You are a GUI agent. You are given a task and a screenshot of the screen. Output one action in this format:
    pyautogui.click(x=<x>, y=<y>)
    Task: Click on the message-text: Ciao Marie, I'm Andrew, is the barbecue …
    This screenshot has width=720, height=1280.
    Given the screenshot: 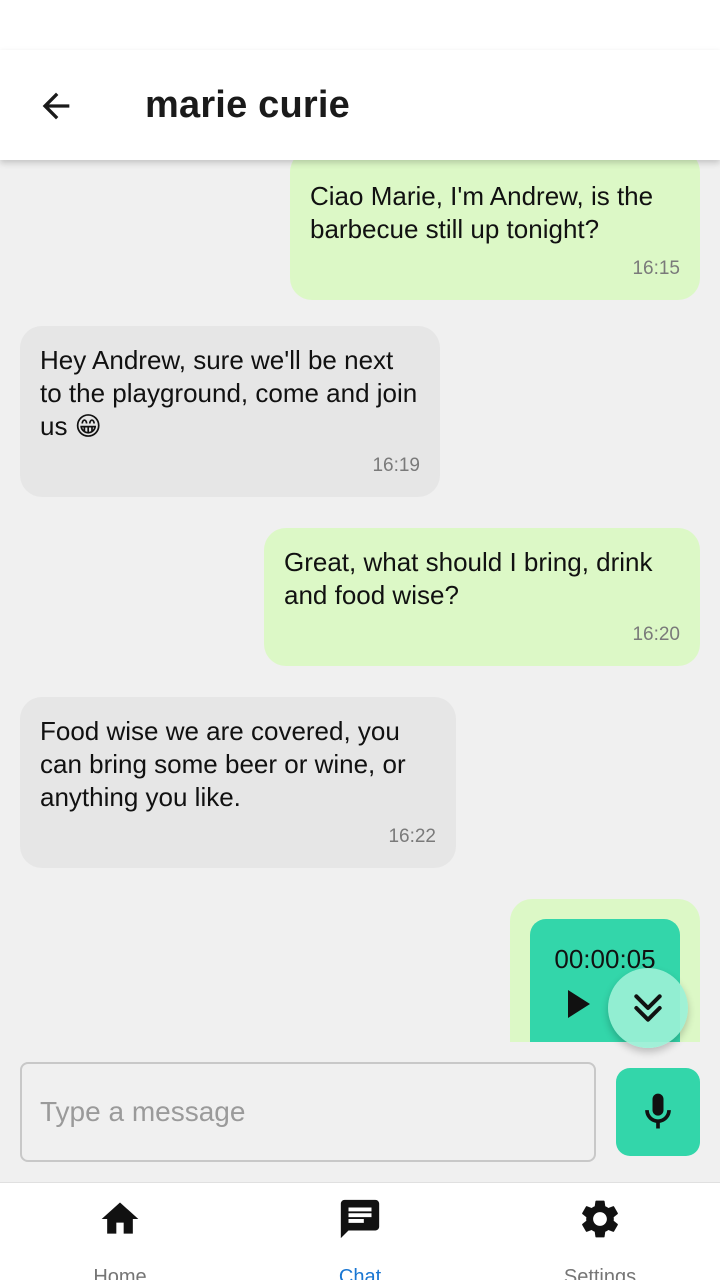 What is the action you would take?
    pyautogui.click(x=482, y=212)
    